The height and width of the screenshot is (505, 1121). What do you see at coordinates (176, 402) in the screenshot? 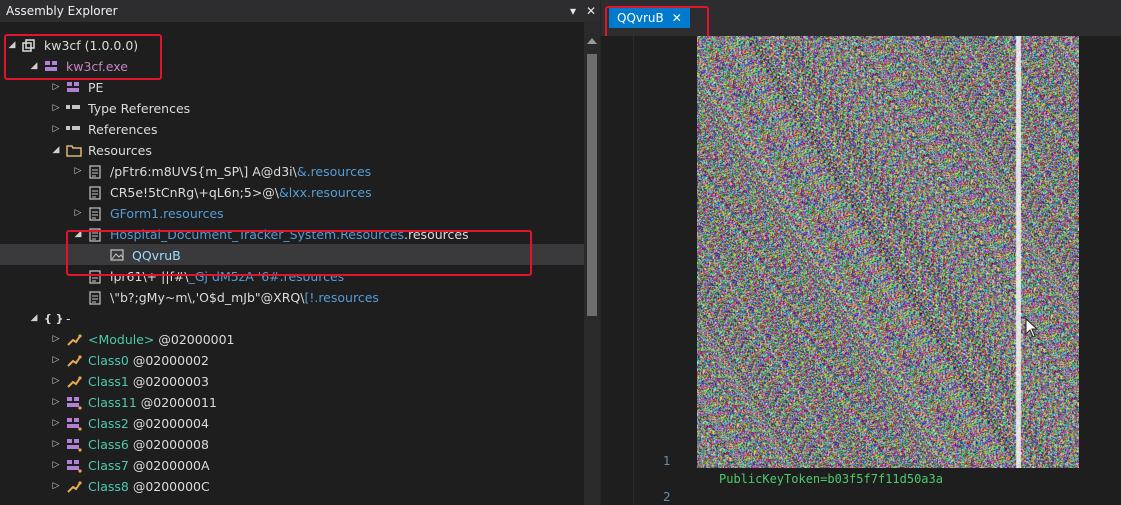
I see `tree-item-label-suffix: @02000011` at bounding box center [176, 402].